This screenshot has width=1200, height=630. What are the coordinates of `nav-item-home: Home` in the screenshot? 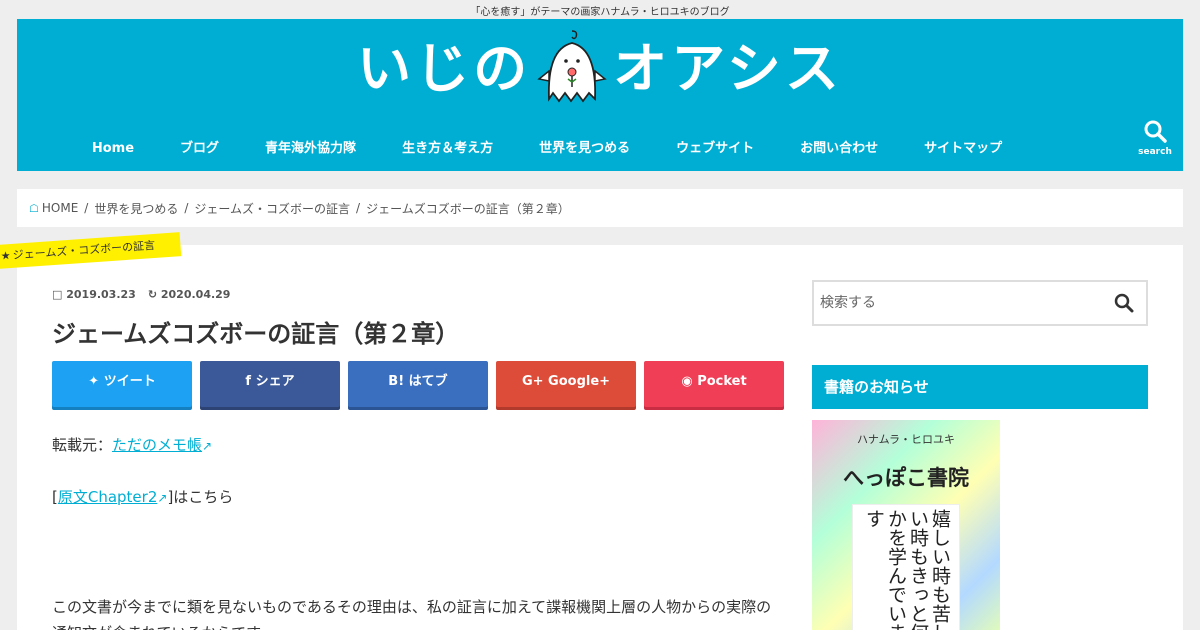 It's located at (113, 151).